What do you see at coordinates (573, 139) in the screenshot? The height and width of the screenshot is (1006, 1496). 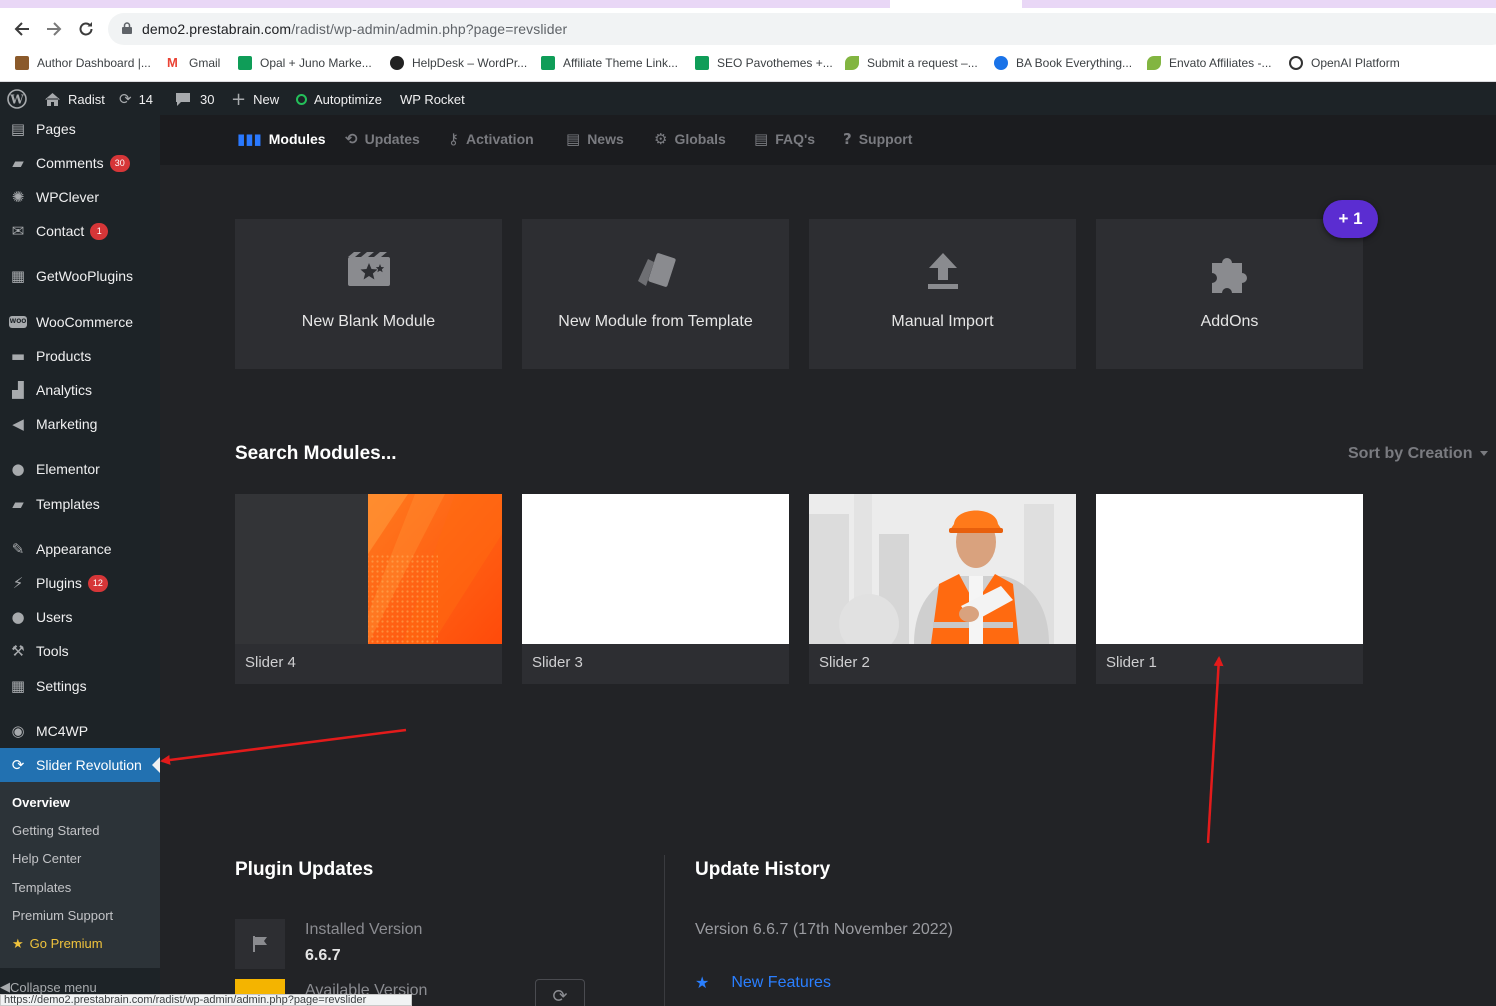 I see `news-icon: ▤` at bounding box center [573, 139].